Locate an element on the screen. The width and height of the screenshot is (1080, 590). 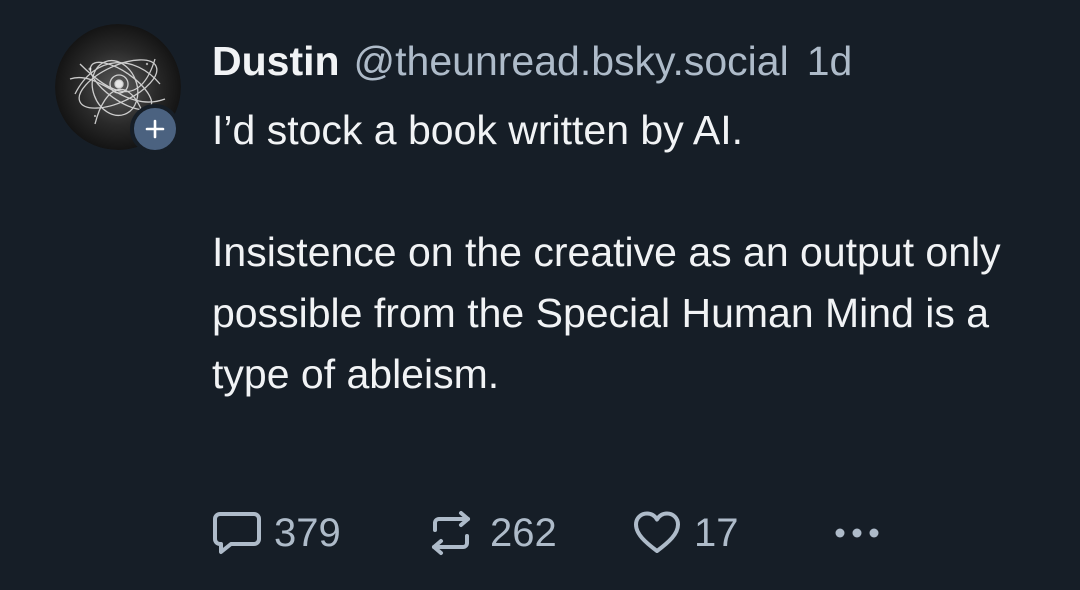
reply-bubble-icon is located at coordinates (237, 533).